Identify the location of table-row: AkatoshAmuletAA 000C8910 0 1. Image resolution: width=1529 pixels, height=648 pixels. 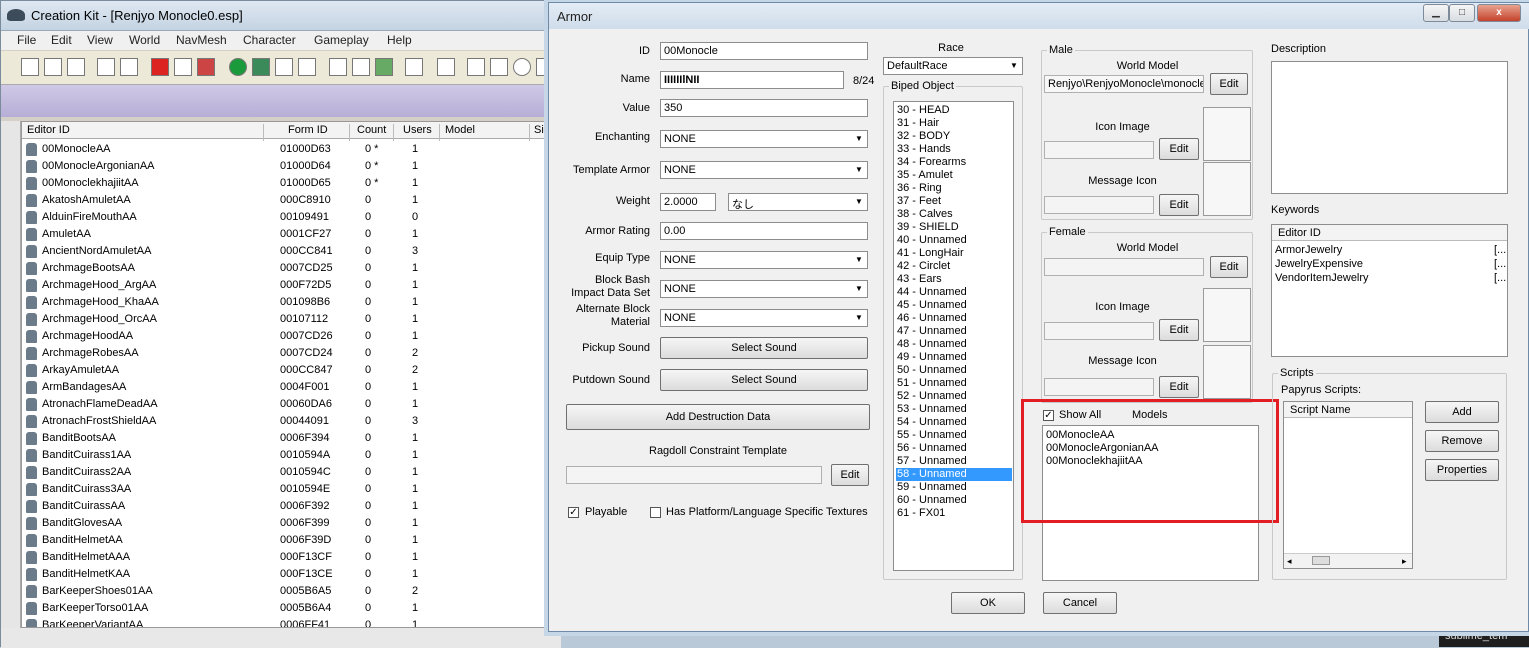
(291, 200).